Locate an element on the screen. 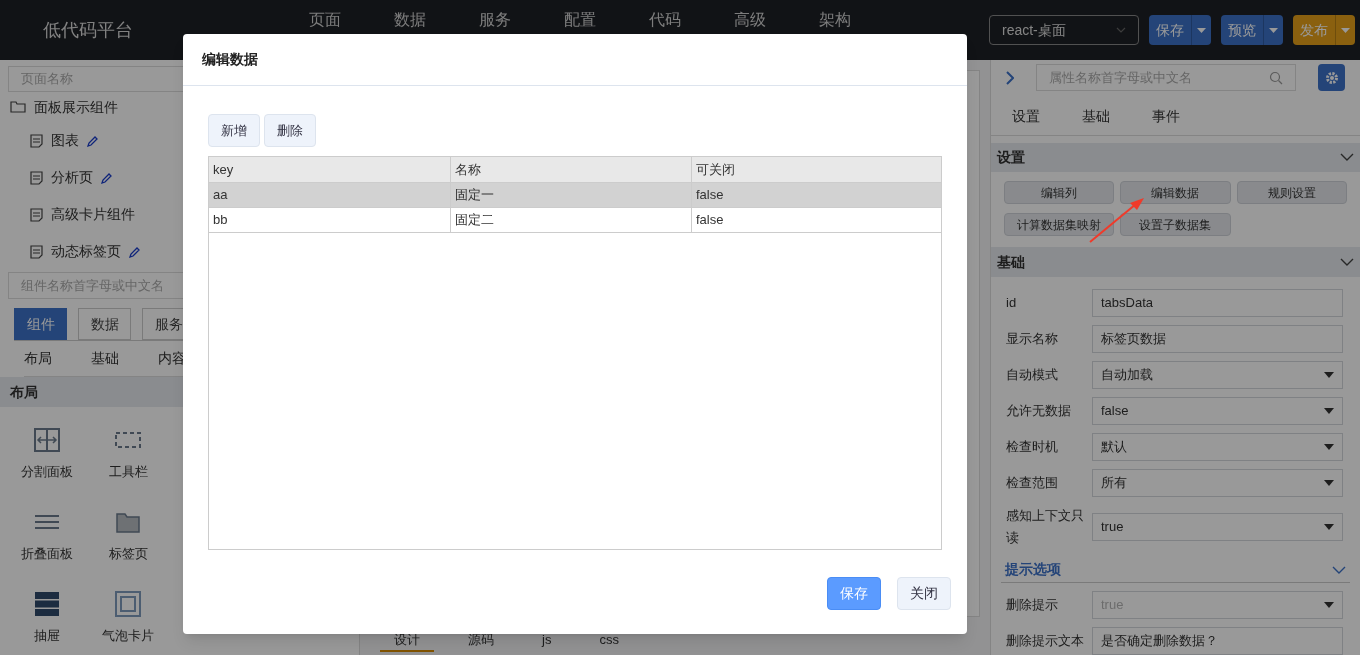 The height and width of the screenshot is (655, 1360). select-field: false is located at coordinates (1217, 411).